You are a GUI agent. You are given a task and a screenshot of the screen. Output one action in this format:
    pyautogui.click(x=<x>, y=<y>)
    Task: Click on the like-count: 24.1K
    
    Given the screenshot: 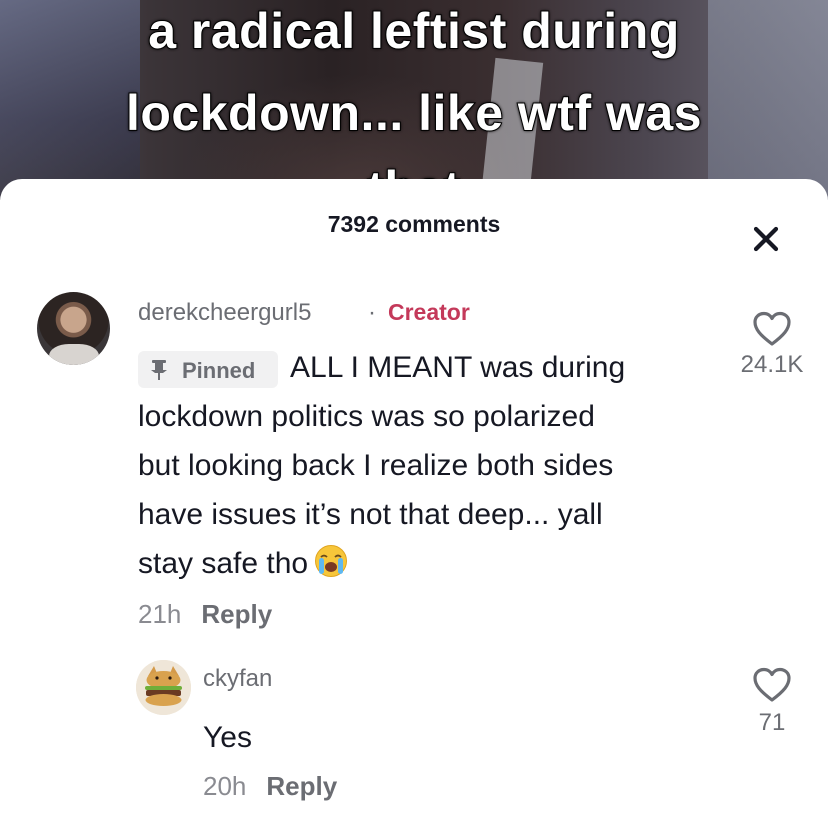 What is the action you would take?
    pyautogui.click(x=772, y=364)
    